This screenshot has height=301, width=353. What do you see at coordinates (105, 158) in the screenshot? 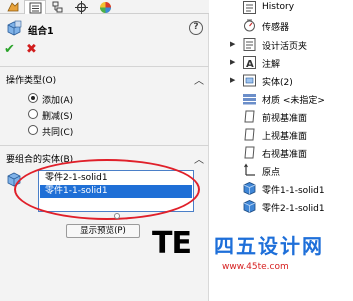
I see `bodies-section-header: 要组合的实体(B) ︿` at bounding box center [105, 158].